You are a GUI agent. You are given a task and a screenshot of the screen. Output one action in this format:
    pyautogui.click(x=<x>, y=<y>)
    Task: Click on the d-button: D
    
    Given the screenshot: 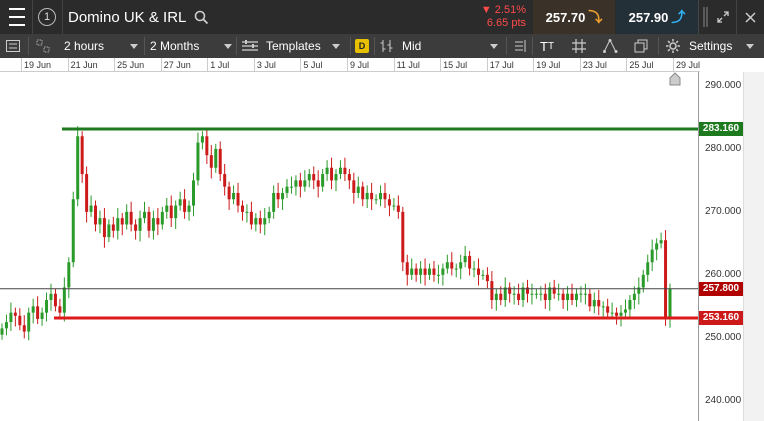 What is the action you would take?
    pyautogui.click(x=362, y=46)
    